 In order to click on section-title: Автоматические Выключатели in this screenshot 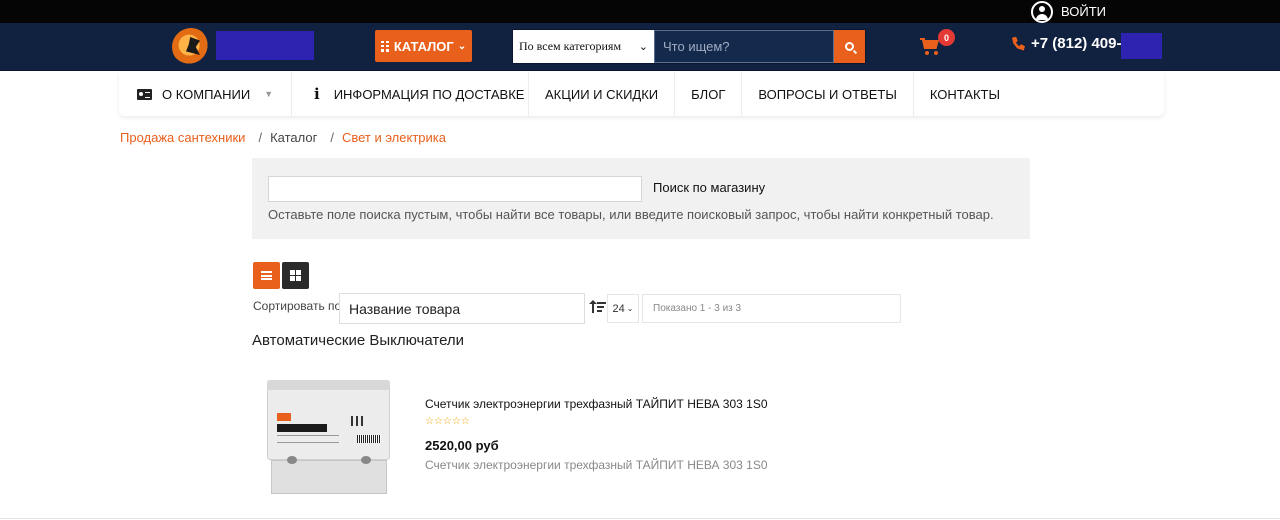, I will do `click(358, 340)`.